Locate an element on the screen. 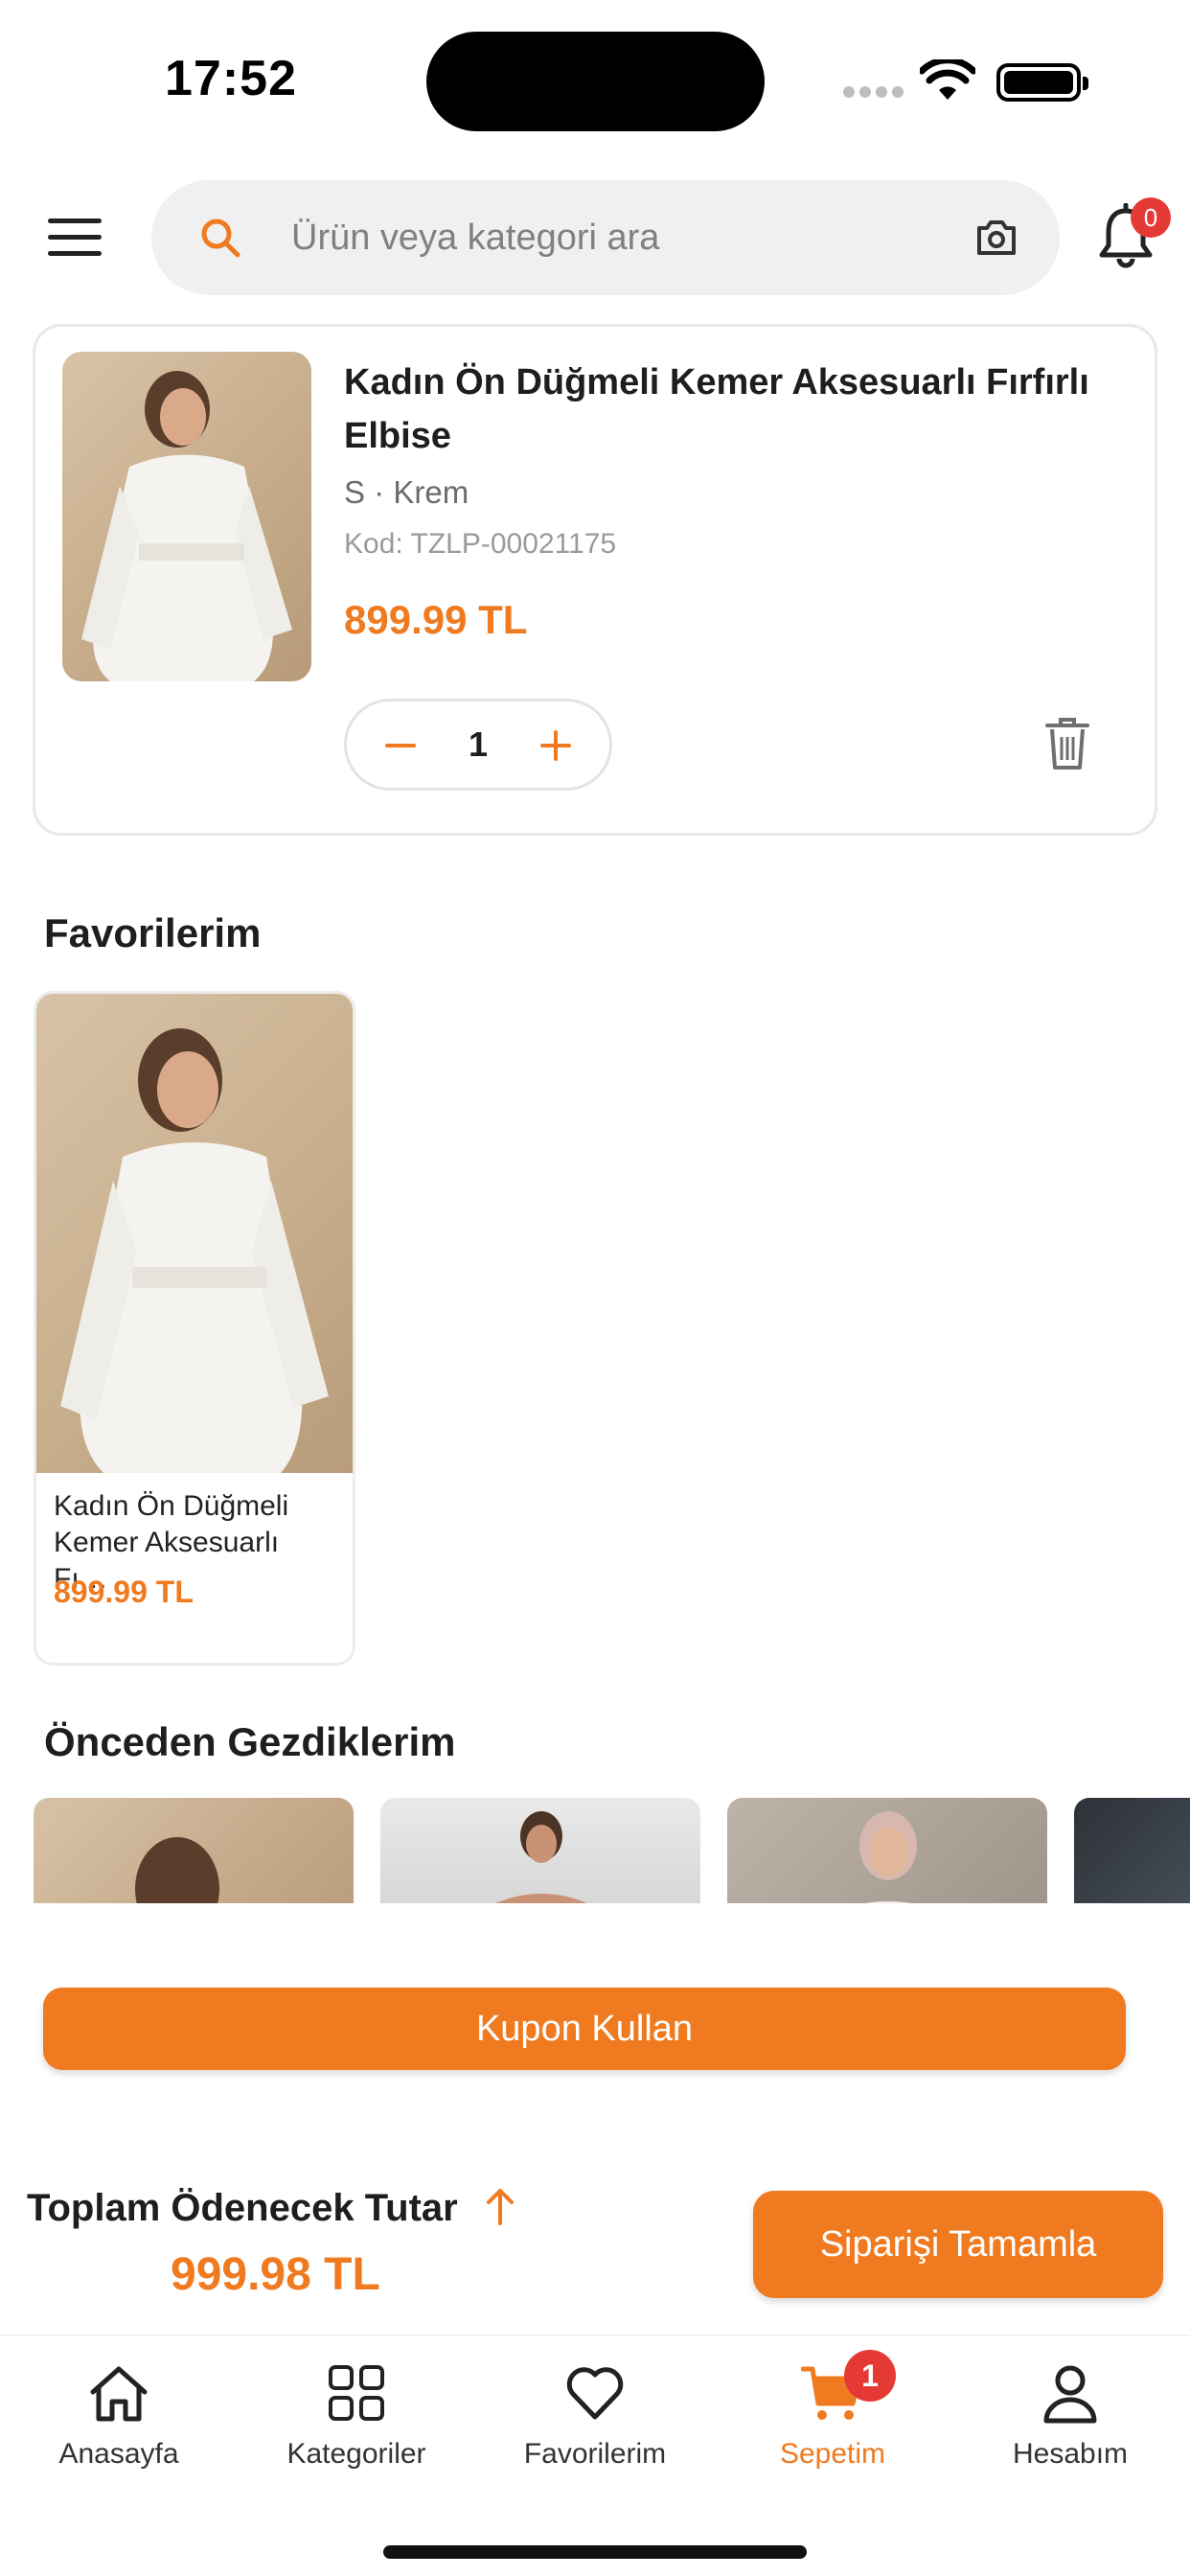 This screenshot has height=2576, width=1190. tab-label: Hesabım is located at coordinates (1070, 2454).